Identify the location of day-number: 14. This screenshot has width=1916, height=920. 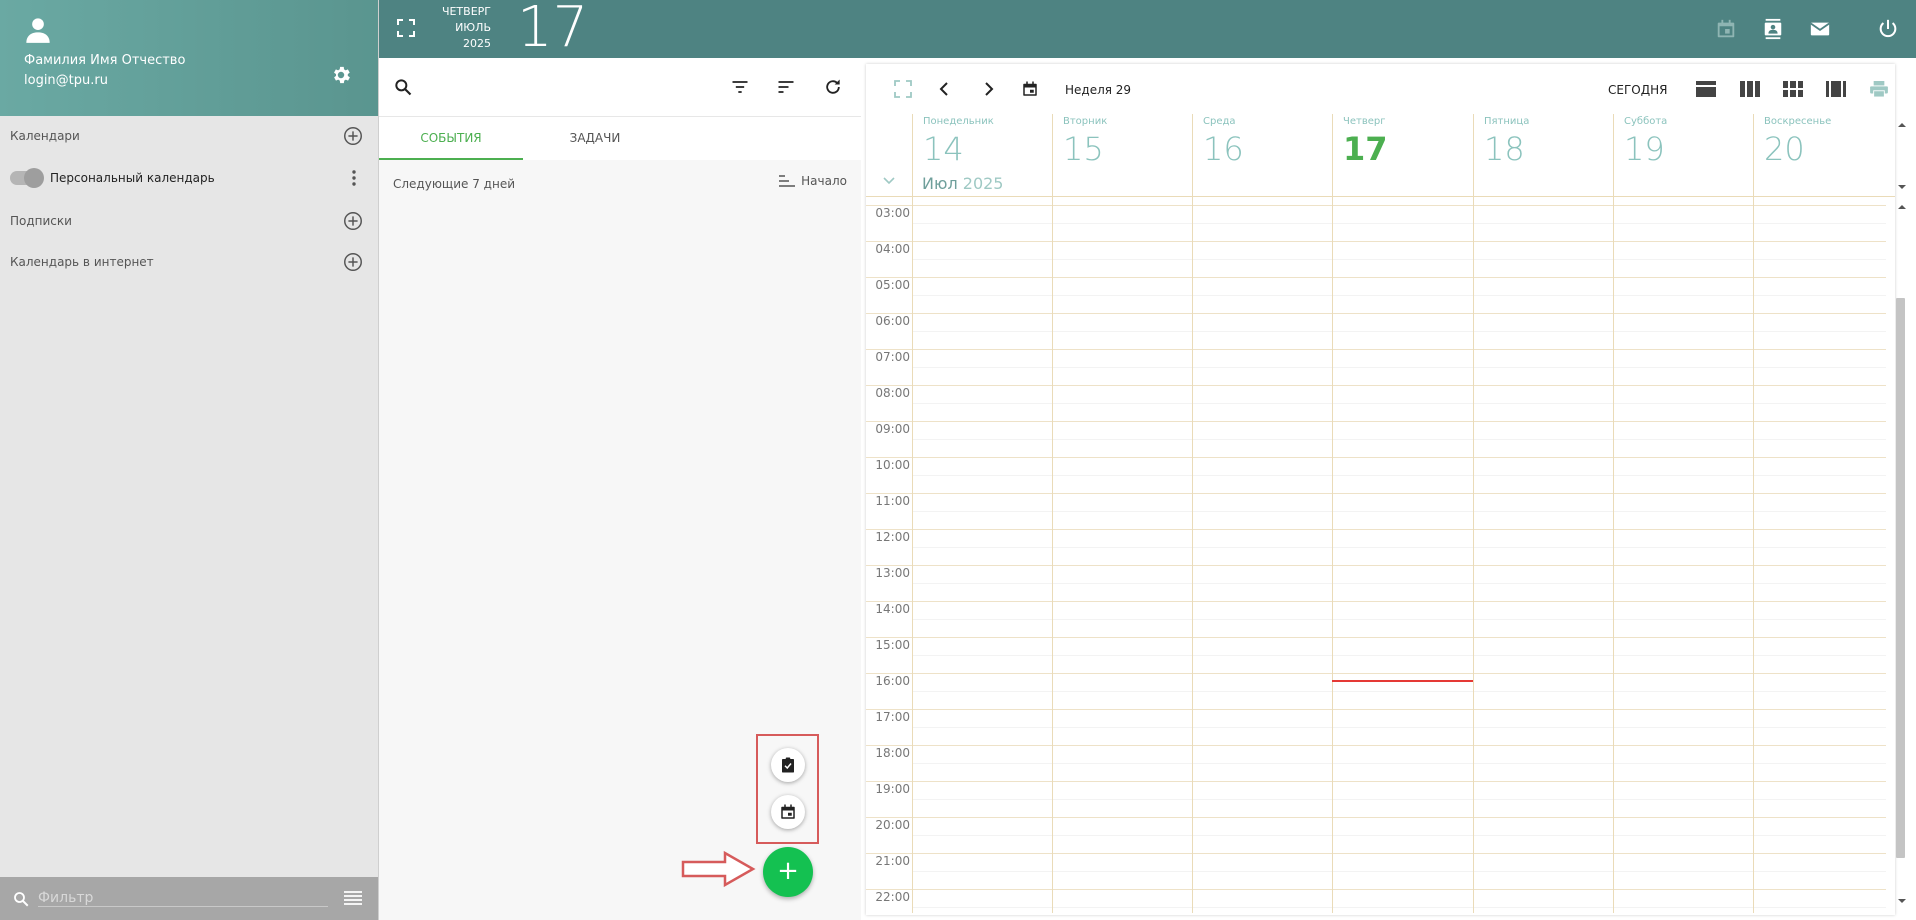
(943, 149).